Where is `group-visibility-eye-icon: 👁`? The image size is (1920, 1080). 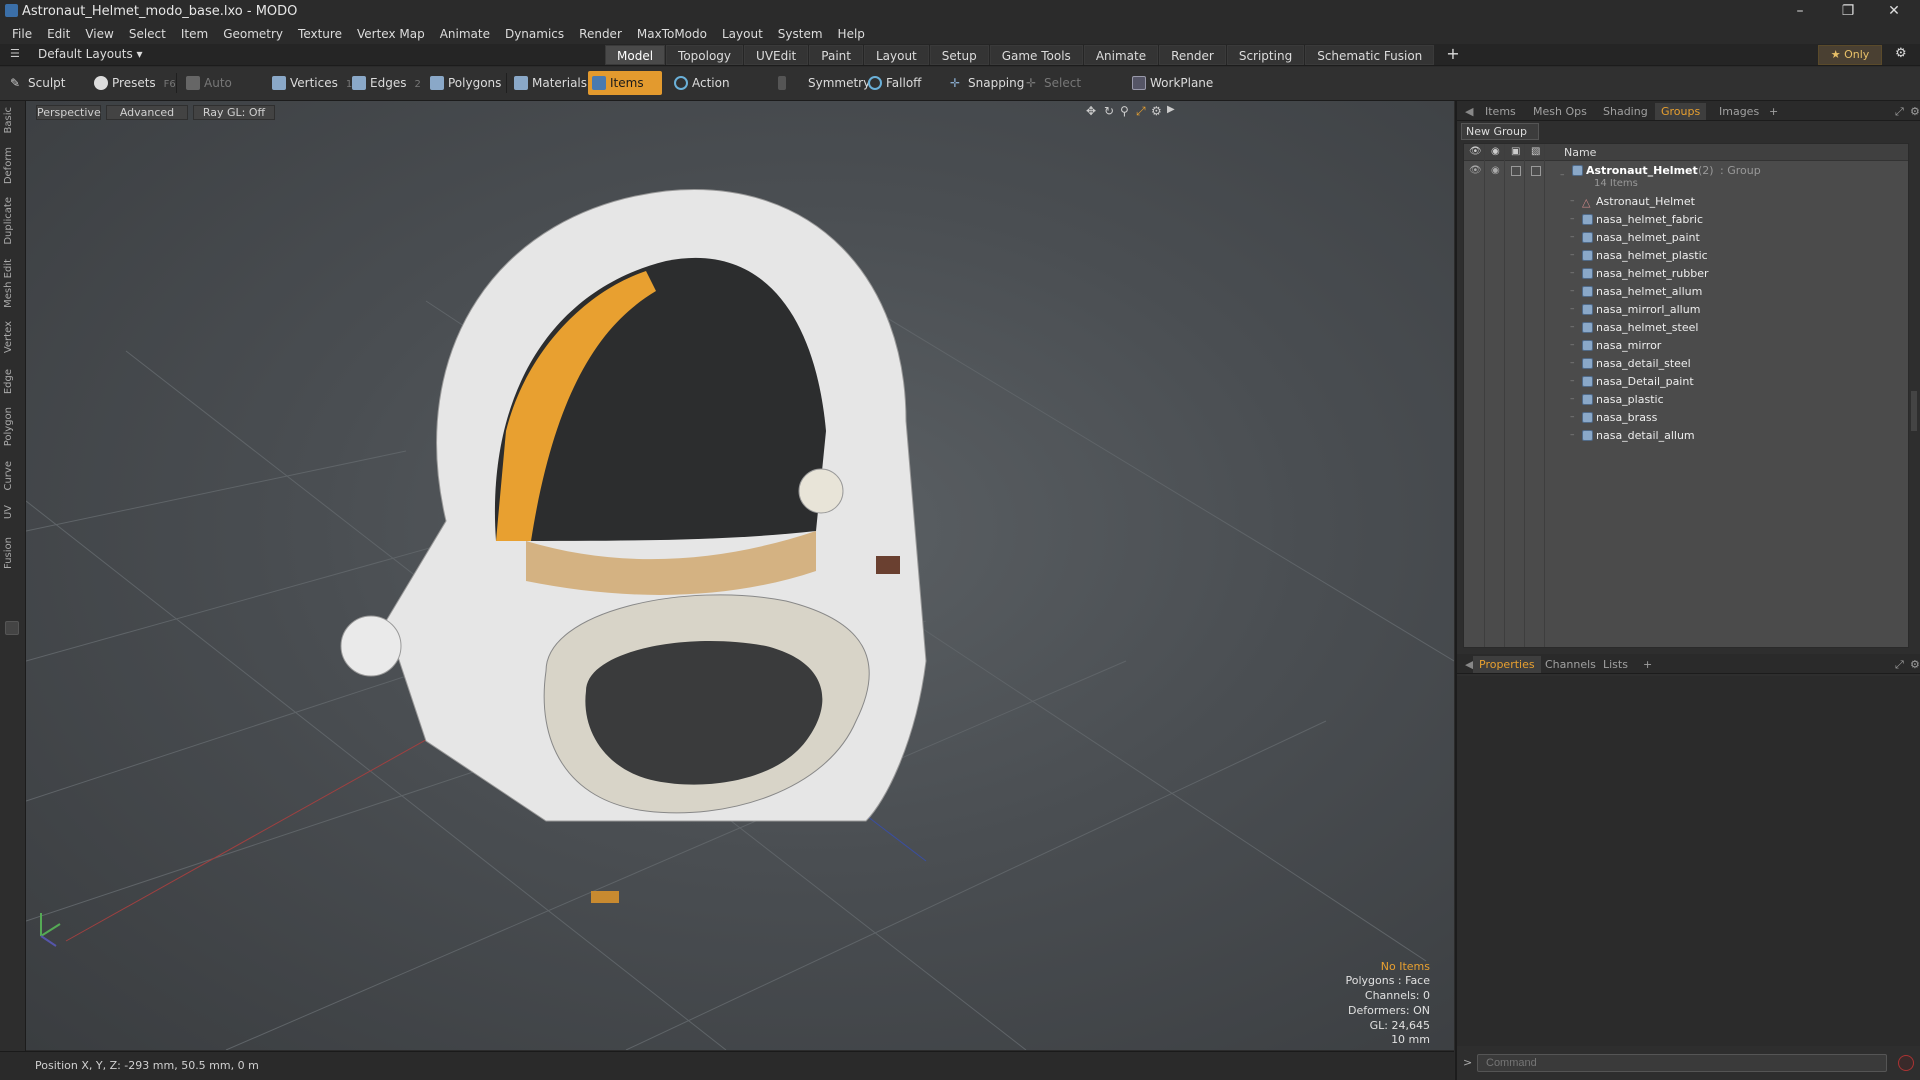 group-visibility-eye-icon: 👁 is located at coordinates (1475, 170).